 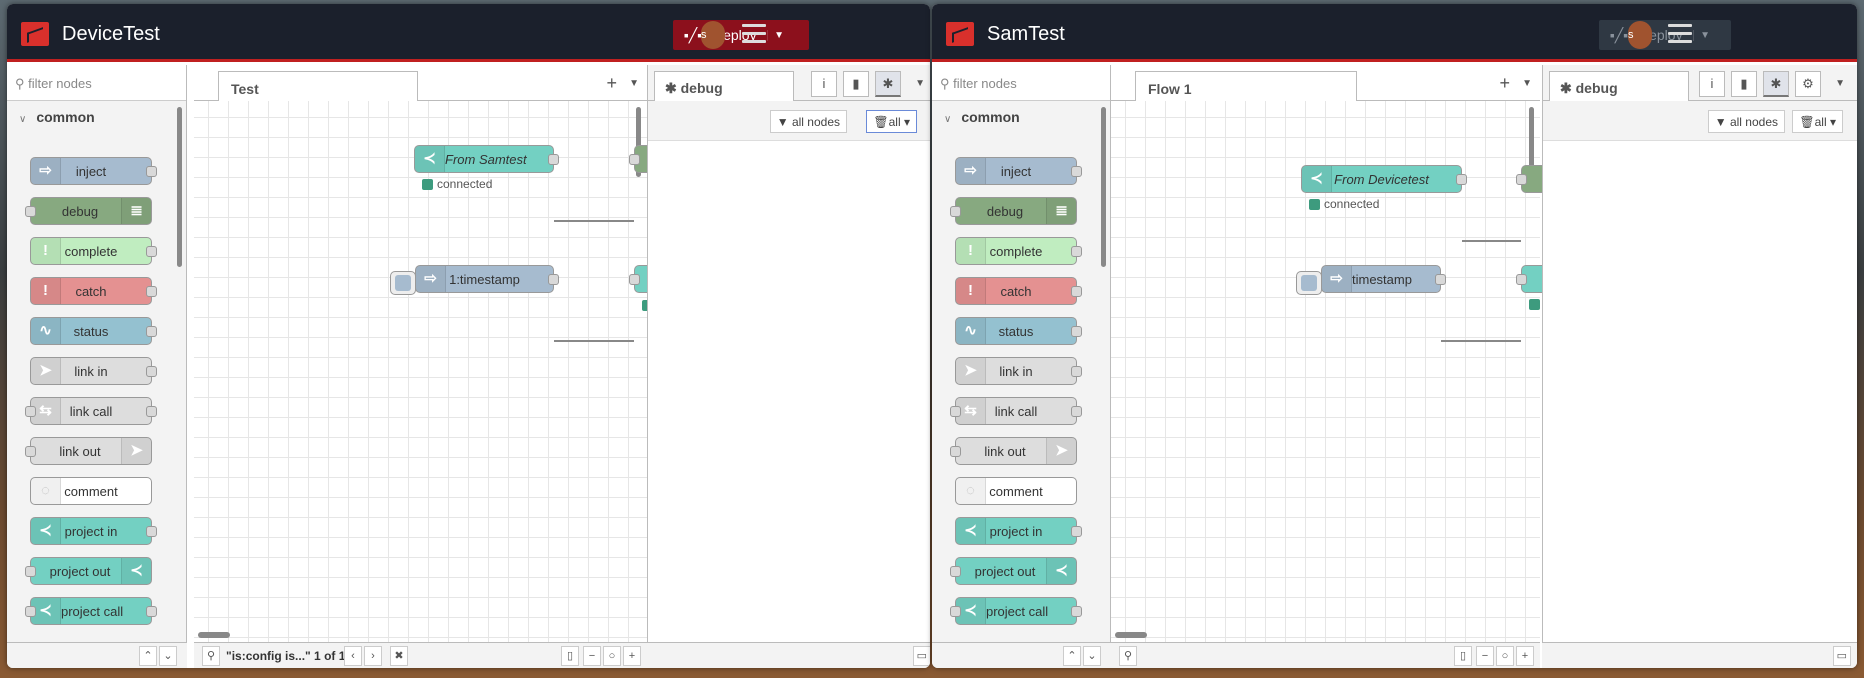 I want to click on popout-icon: ▭, so click(x=921, y=656).